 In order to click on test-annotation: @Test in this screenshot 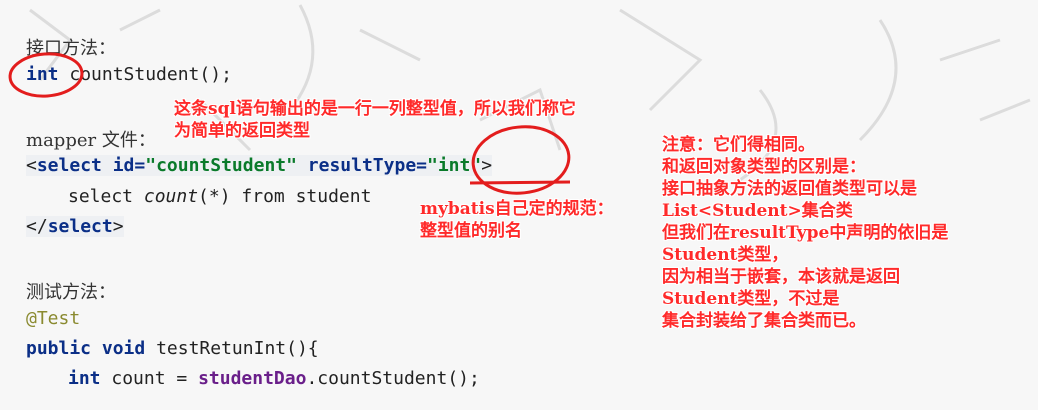, I will do `click(53, 318)`.